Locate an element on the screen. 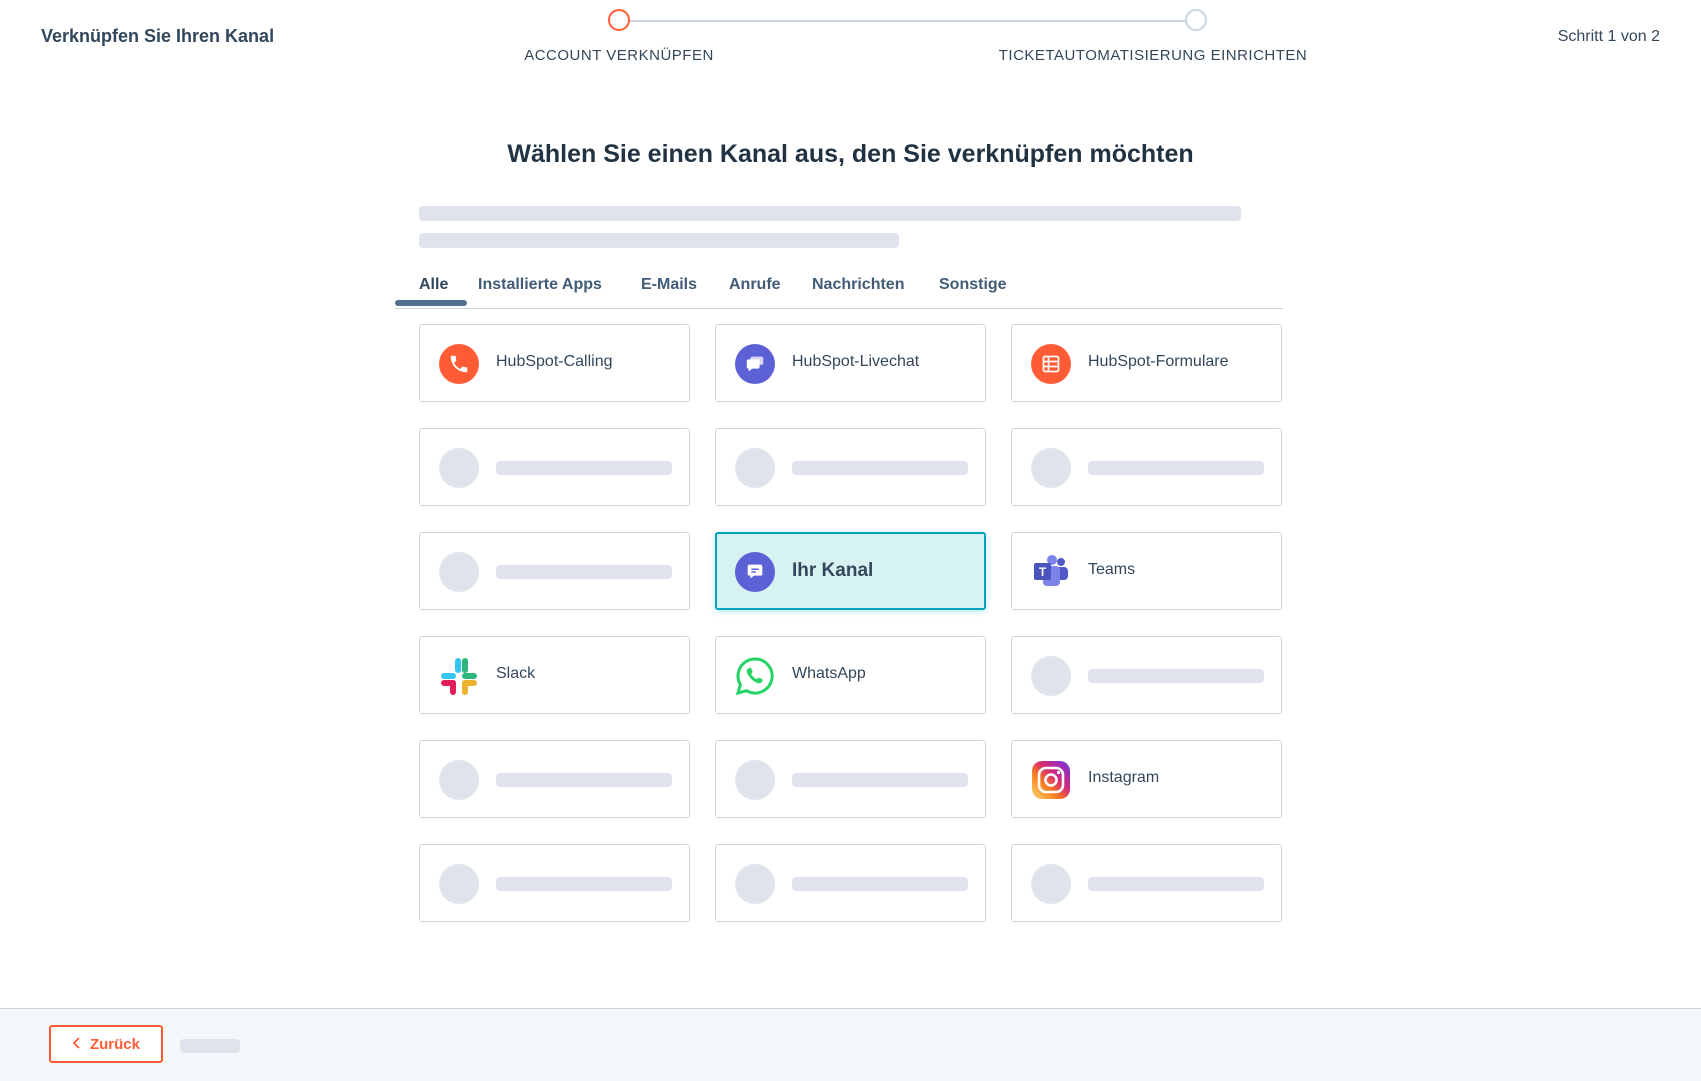  channel-card-hubspot-forms: HubSpot-Formulare is located at coordinates (1146, 363).